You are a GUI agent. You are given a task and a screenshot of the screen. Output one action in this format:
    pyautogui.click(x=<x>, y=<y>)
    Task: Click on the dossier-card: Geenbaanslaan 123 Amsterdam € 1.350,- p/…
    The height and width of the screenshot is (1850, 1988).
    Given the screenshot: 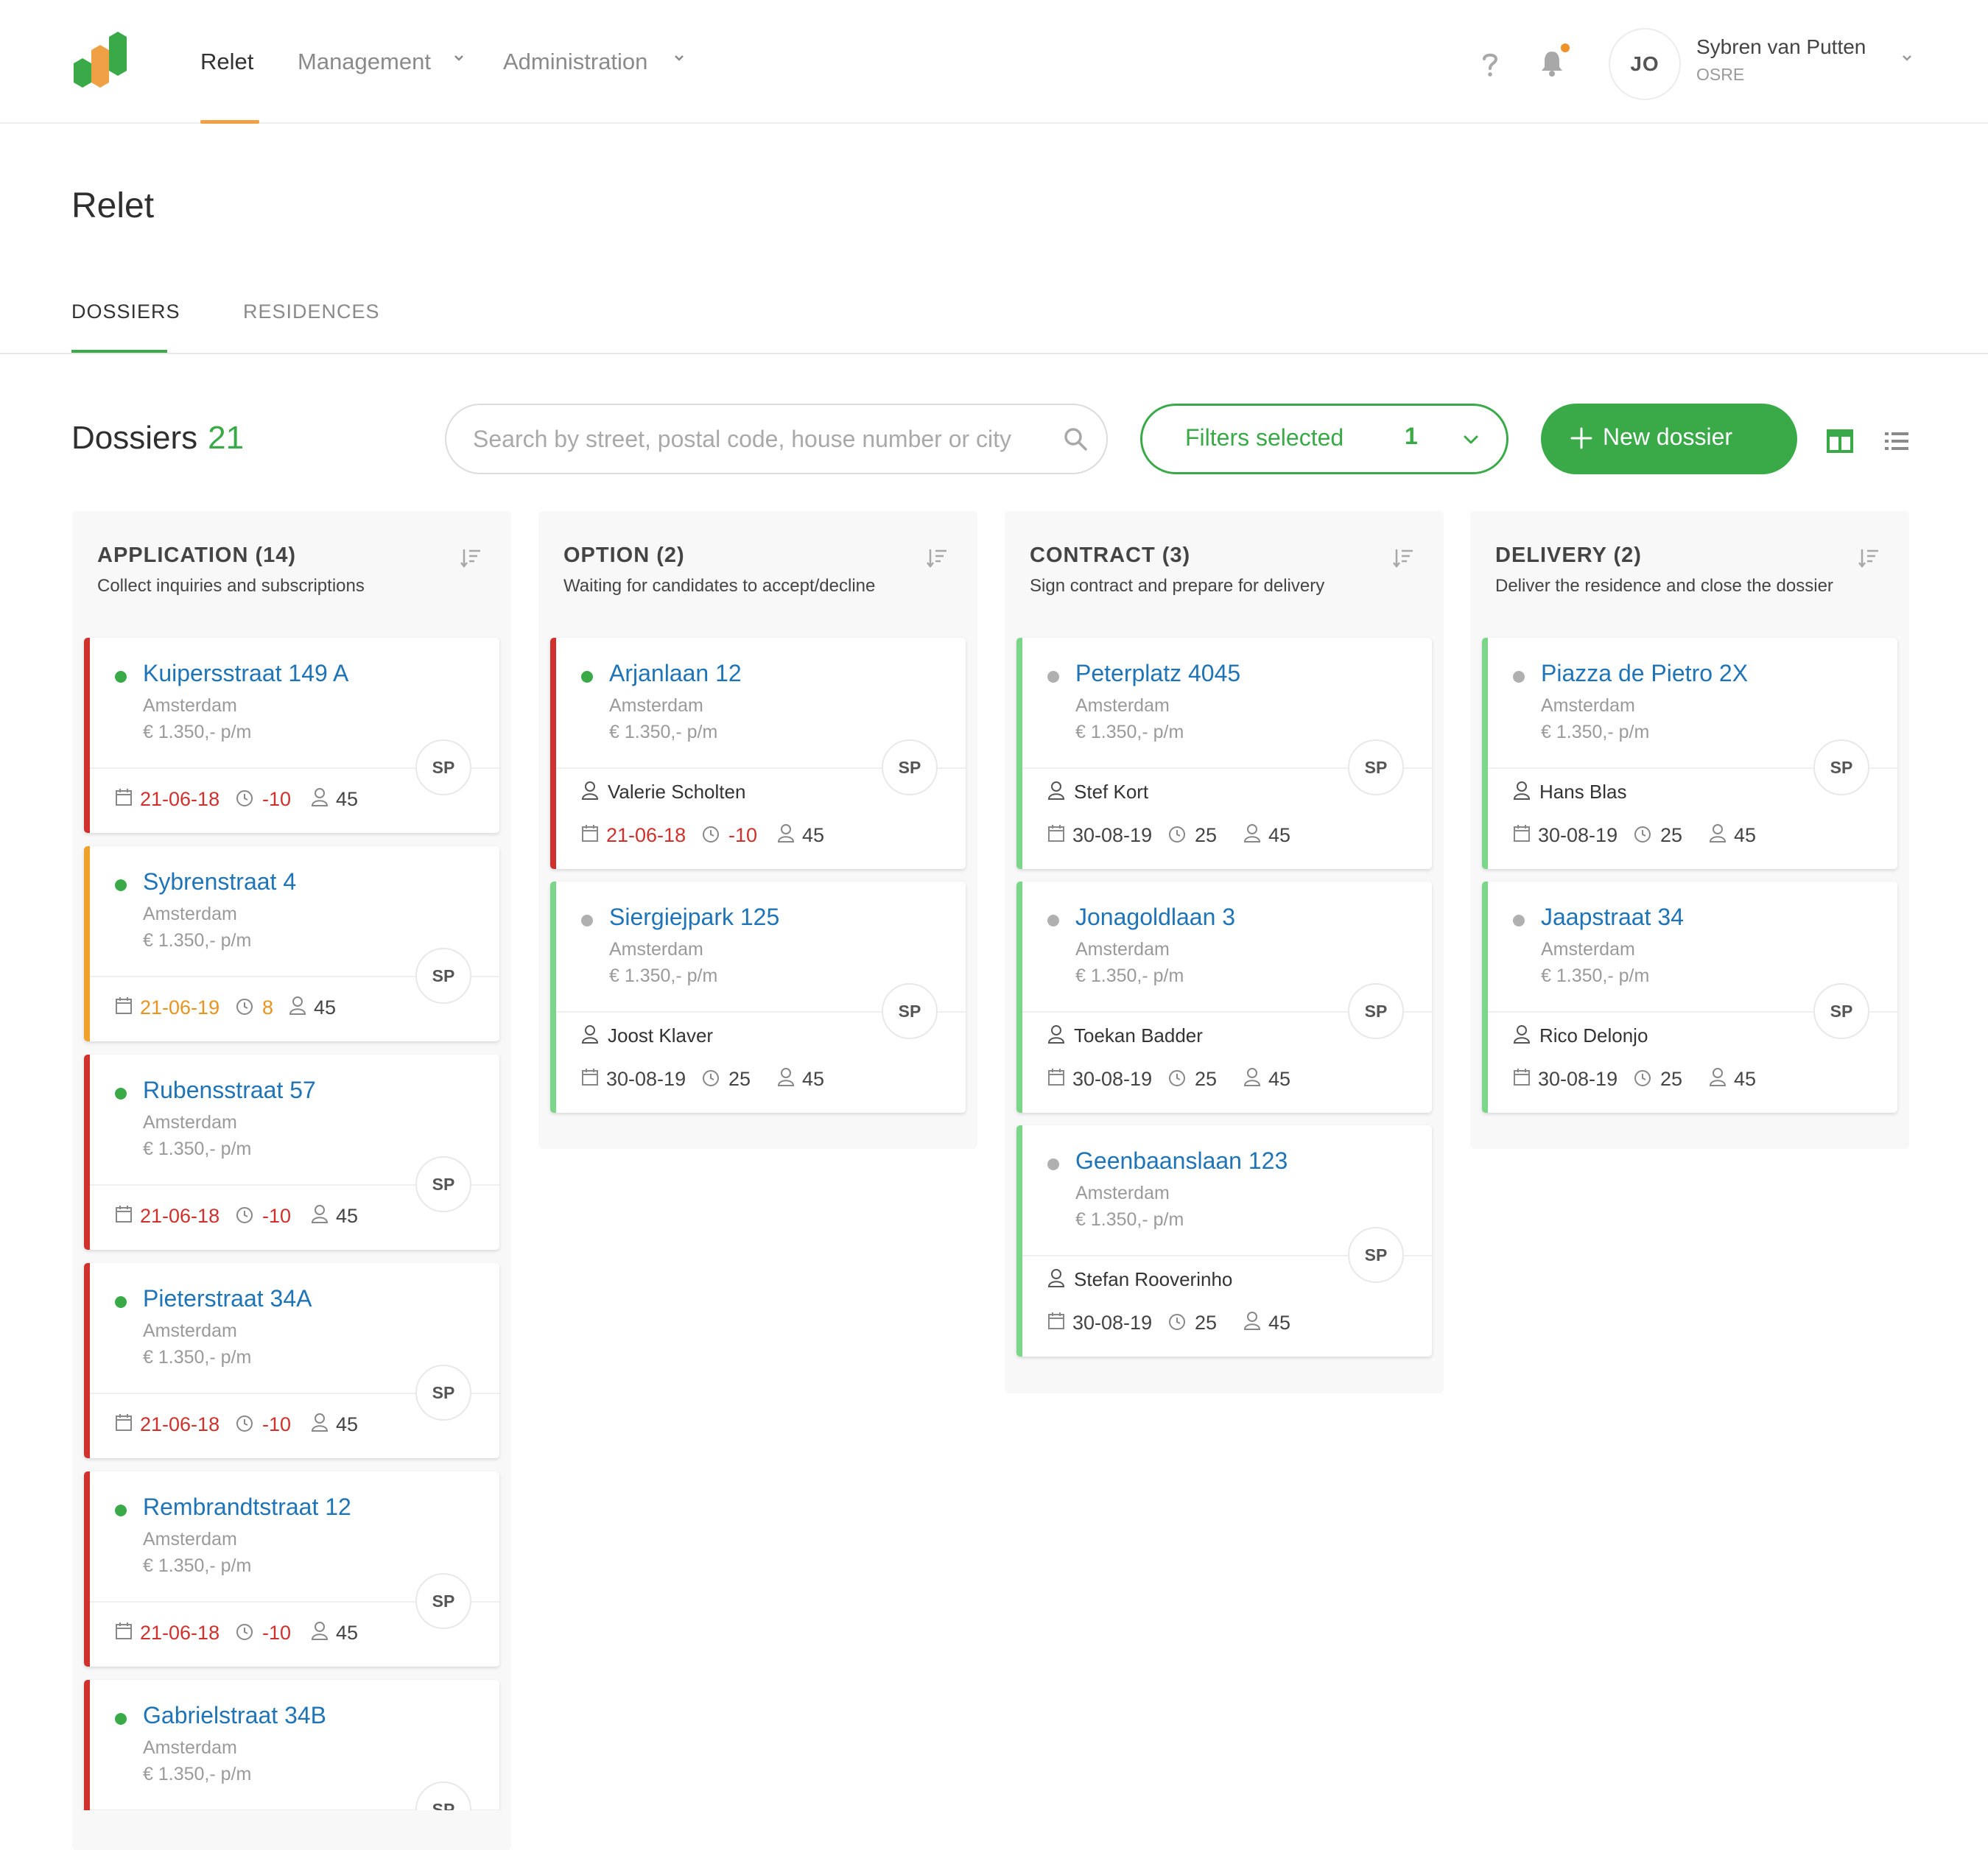 What is the action you would take?
    pyautogui.click(x=1224, y=1241)
    